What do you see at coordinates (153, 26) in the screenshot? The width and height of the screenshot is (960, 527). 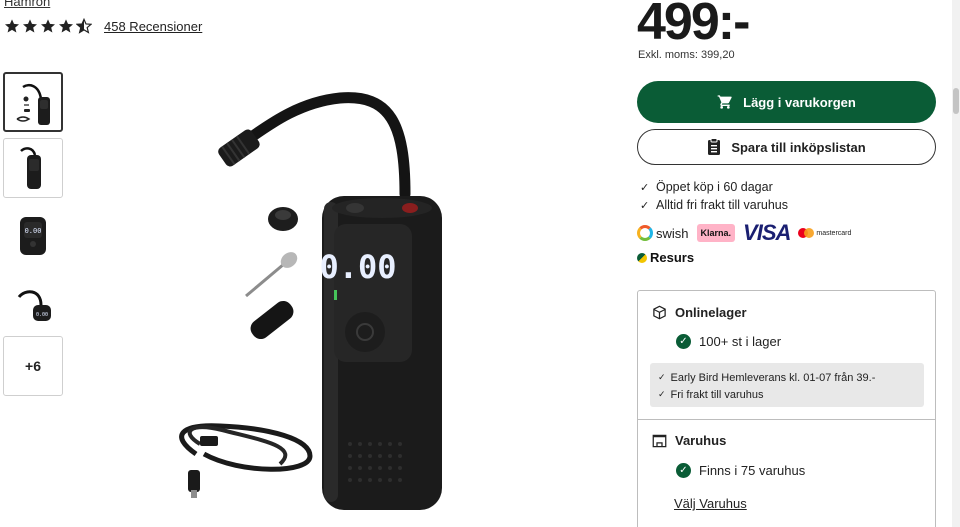 I see `reviews-link: 458 Recensioner` at bounding box center [153, 26].